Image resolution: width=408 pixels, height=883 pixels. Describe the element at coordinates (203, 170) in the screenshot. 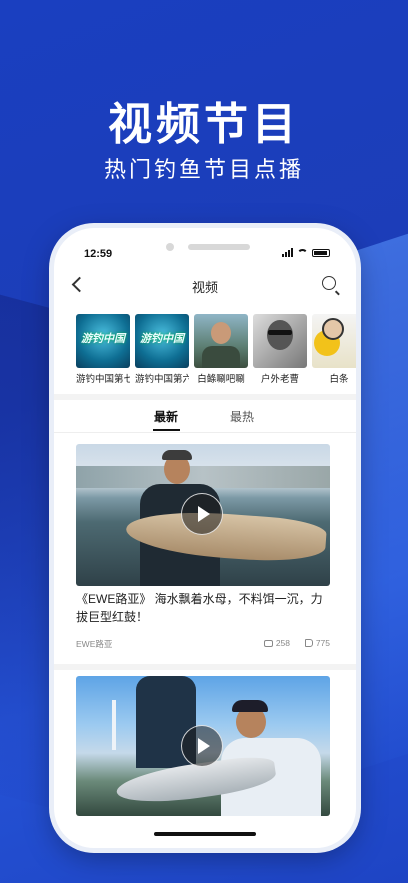

I see `promo-subtitle: 热门钓鱼节目点播` at that location.